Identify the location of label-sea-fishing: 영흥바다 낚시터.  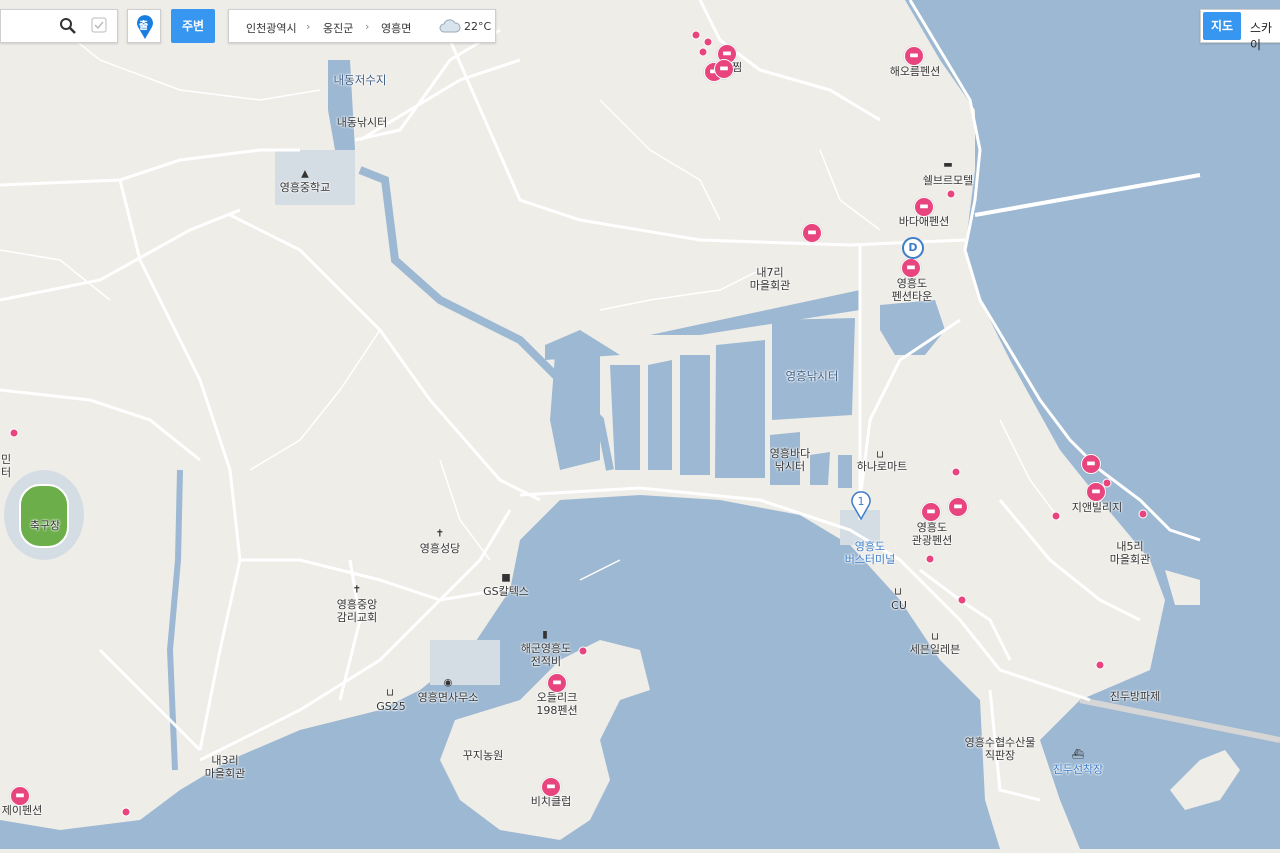
(790, 460).